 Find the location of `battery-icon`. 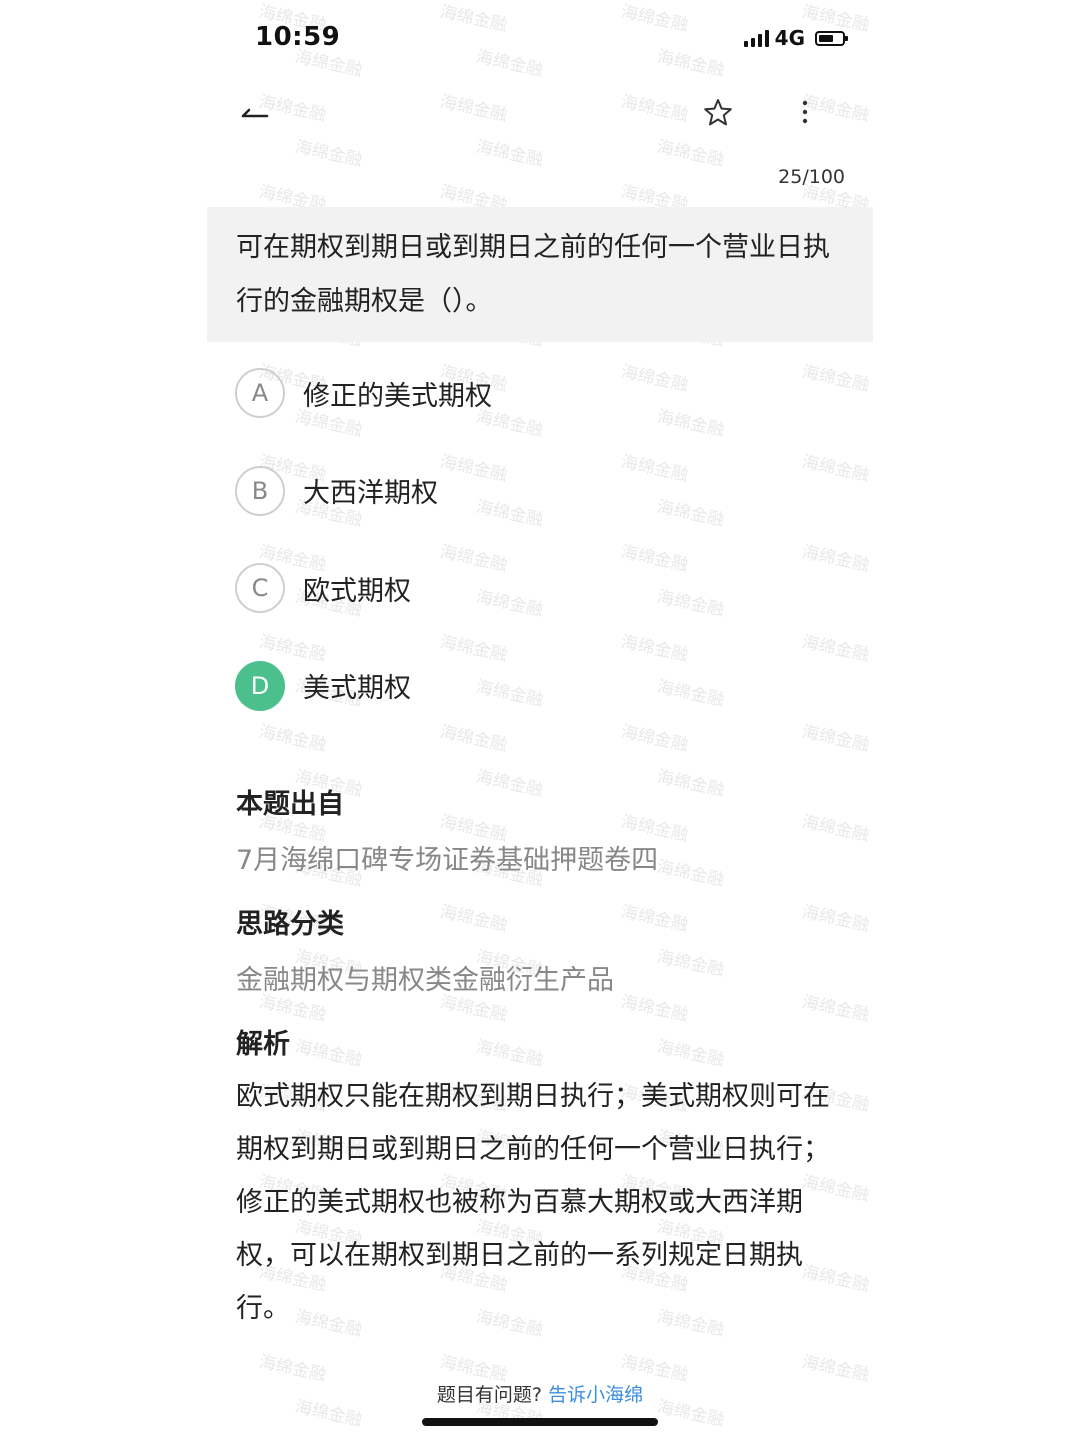

battery-icon is located at coordinates (831, 38).